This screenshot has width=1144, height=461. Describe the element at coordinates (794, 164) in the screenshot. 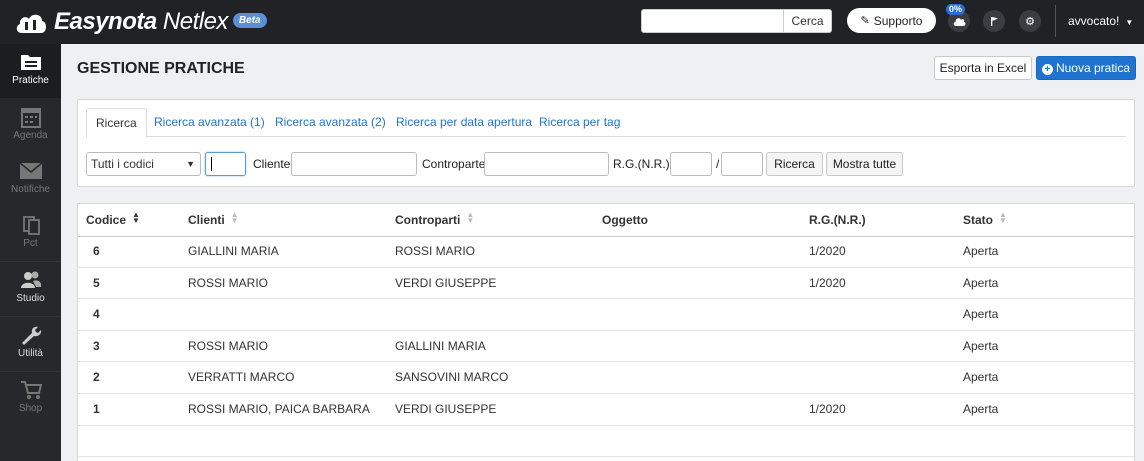

I see `search-button: Ricerca` at that location.